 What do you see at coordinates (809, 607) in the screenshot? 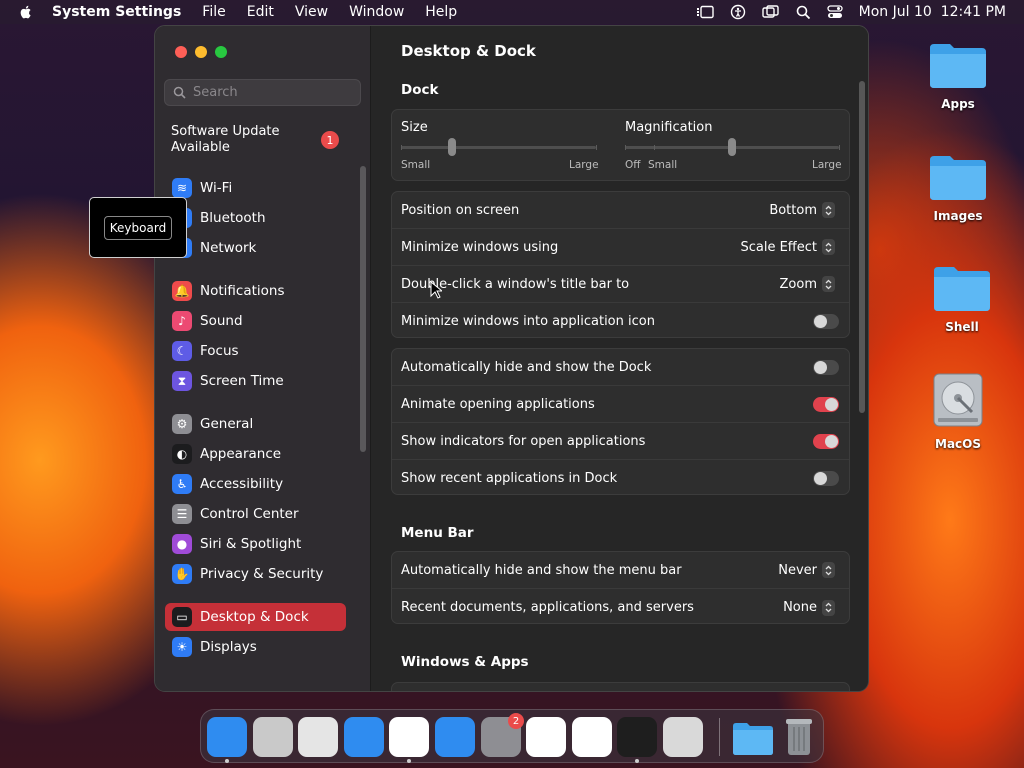
I see `popup-button: None` at bounding box center [809, 607].